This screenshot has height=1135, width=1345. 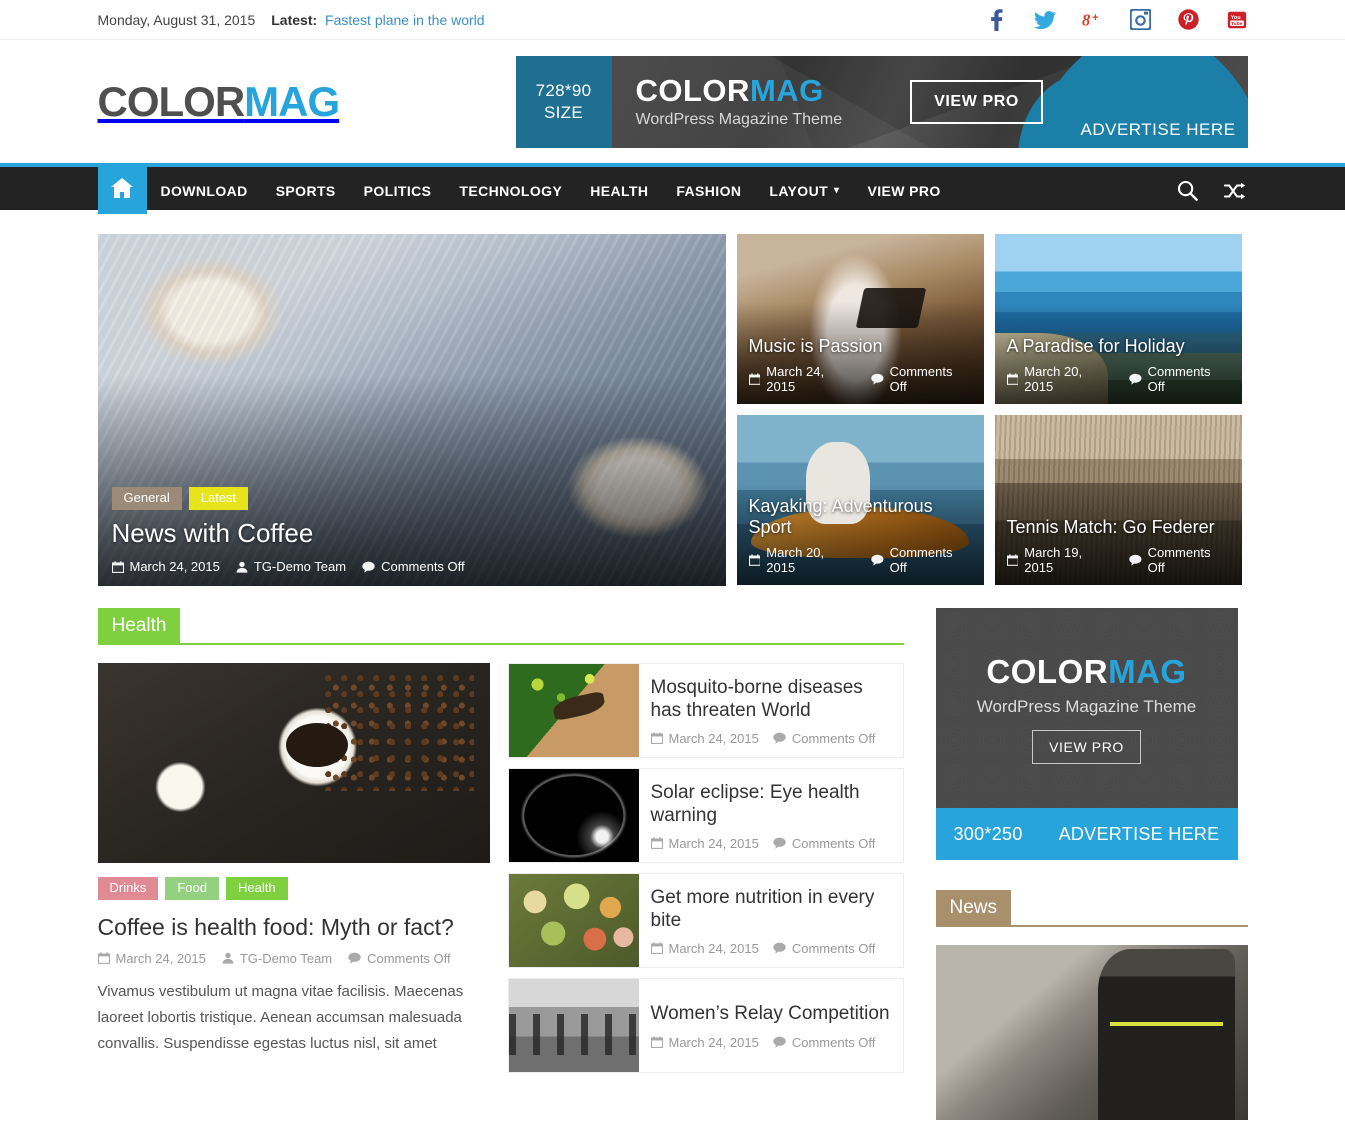 I want to click on nav-item-sports: SPORTS, so click(x=306, y=190).